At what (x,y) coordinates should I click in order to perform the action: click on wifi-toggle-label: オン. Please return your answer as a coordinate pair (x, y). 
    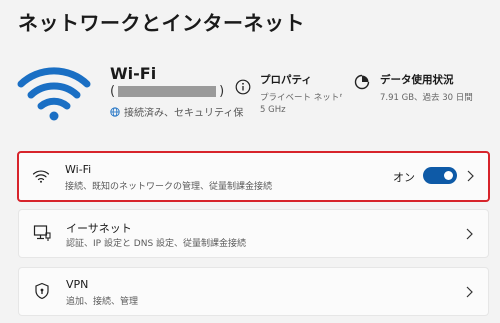
    Looking at the image, I should click on (404, 177).